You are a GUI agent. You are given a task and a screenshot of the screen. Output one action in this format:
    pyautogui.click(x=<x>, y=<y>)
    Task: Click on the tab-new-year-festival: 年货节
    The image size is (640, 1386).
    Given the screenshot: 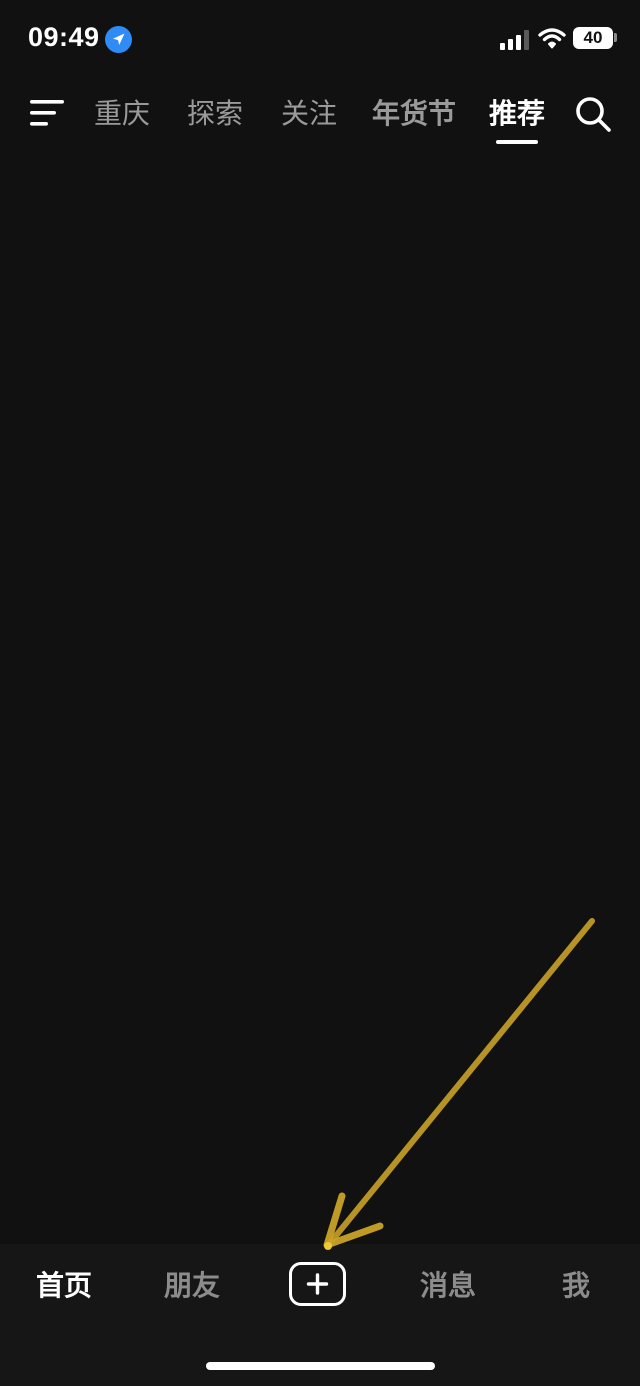 What is the action you would take?
    pyautogui.click(x=414, y=114)
    